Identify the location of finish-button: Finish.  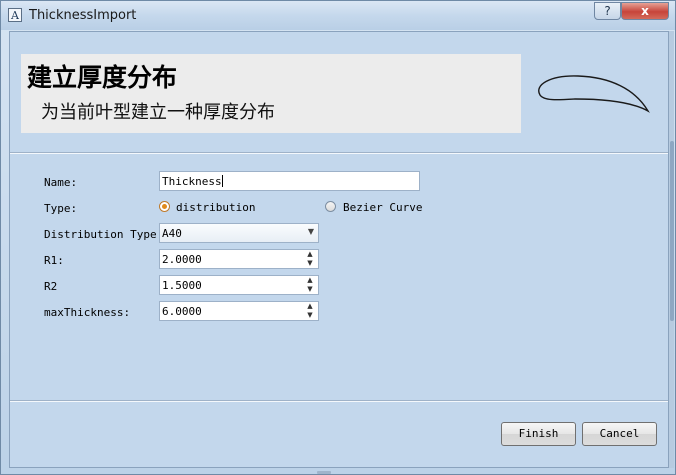
(538, 434).